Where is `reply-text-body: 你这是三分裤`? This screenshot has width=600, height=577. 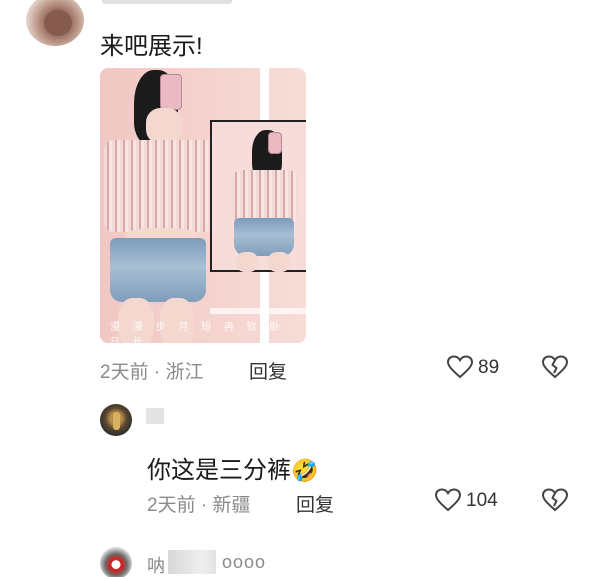 reply-text-body: 你这是三分裤 is located at coordinates (219, 470).